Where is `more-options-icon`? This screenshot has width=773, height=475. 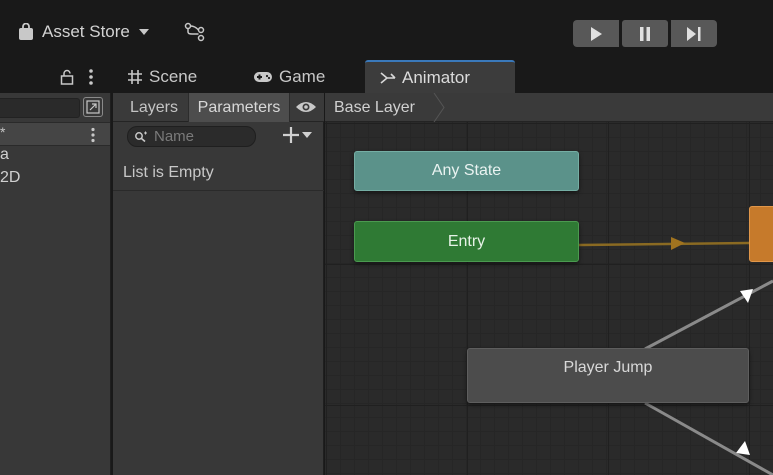
more-options-icon is located at coordinates (91, 79).